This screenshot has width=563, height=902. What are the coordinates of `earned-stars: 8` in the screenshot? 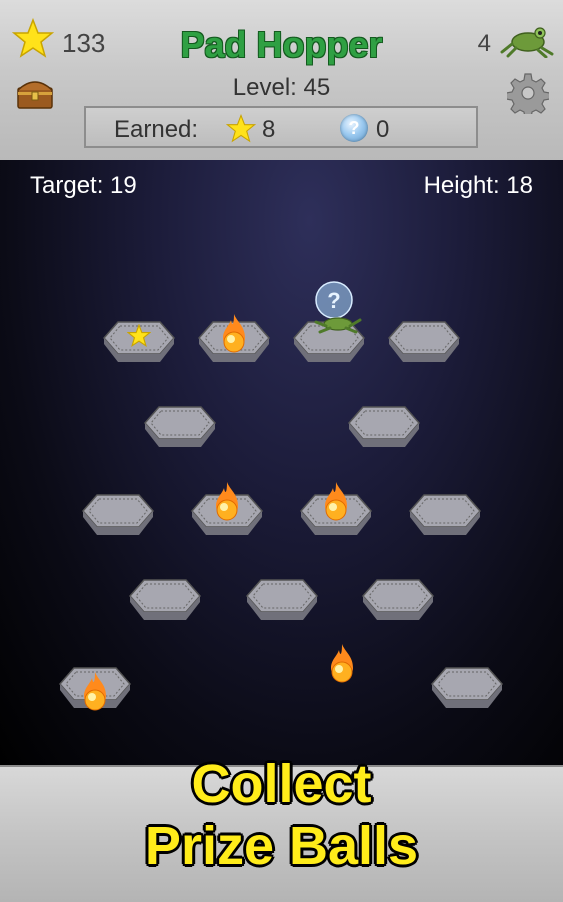 It's located at (269, 129).